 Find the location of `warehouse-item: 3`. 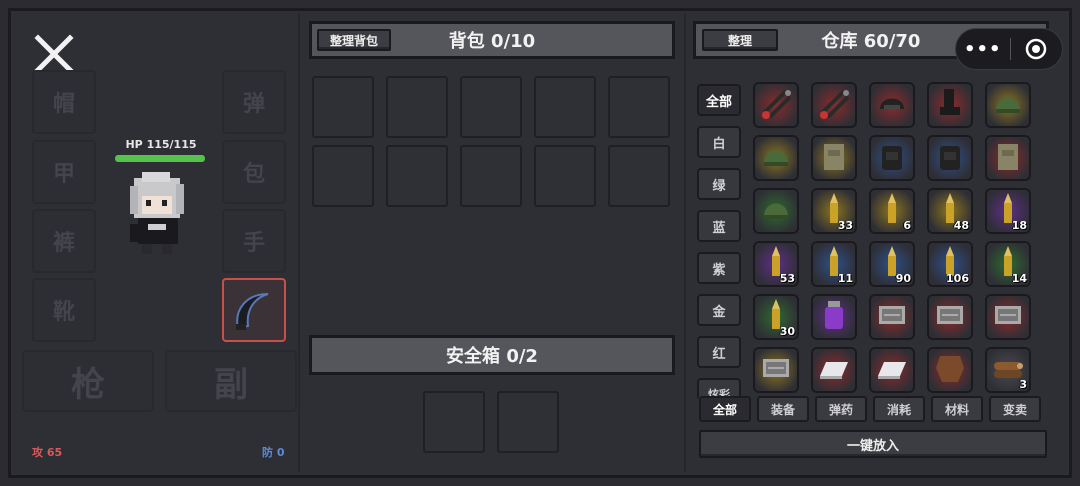

warehouse-item: 3 is located at coordinates (1008, 370).